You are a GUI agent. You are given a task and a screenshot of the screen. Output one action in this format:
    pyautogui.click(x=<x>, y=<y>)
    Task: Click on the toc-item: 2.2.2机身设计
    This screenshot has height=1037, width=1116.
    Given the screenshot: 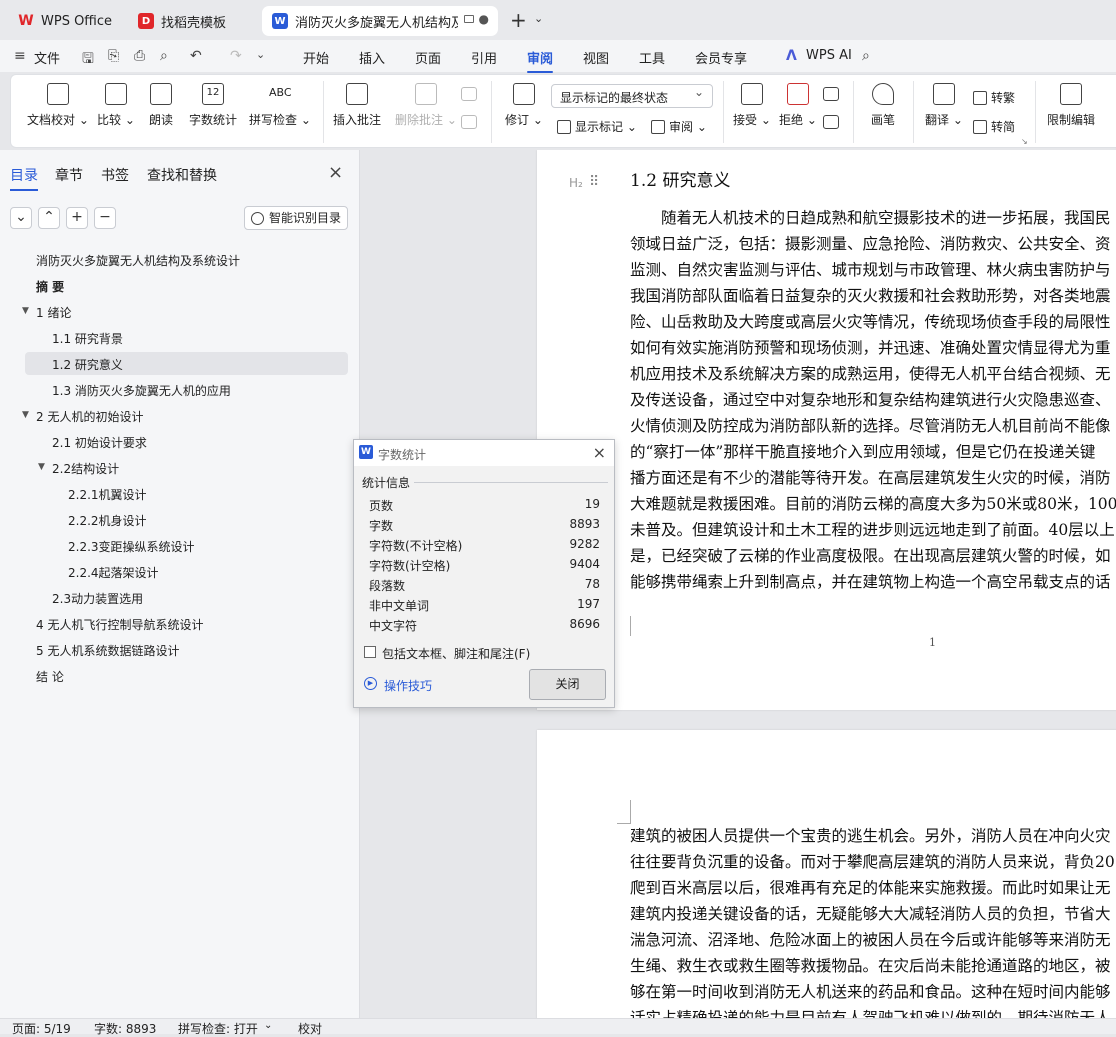 What is the action you would take?
    pyautogui.click(x=107, y=520)
    